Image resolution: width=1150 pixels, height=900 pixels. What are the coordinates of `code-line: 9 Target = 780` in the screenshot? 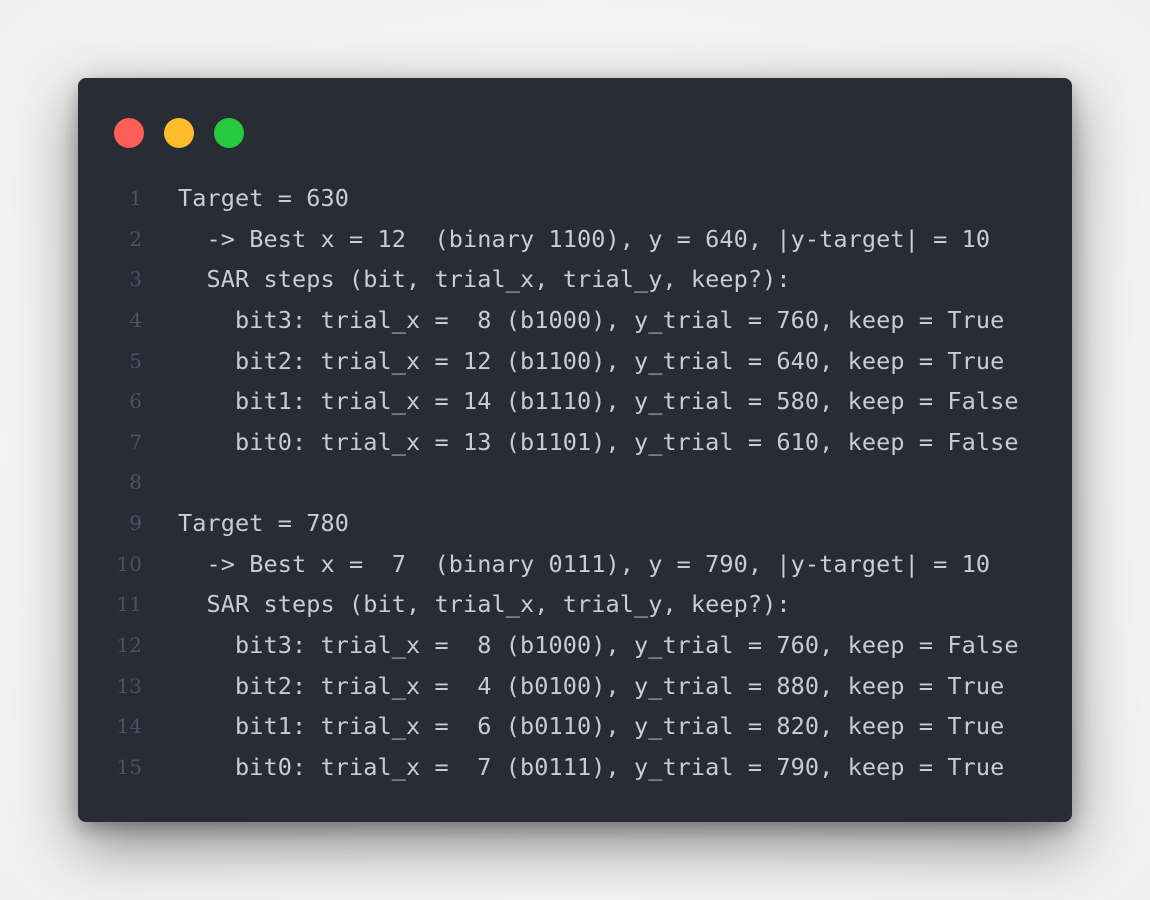 It's located at (575, 523).